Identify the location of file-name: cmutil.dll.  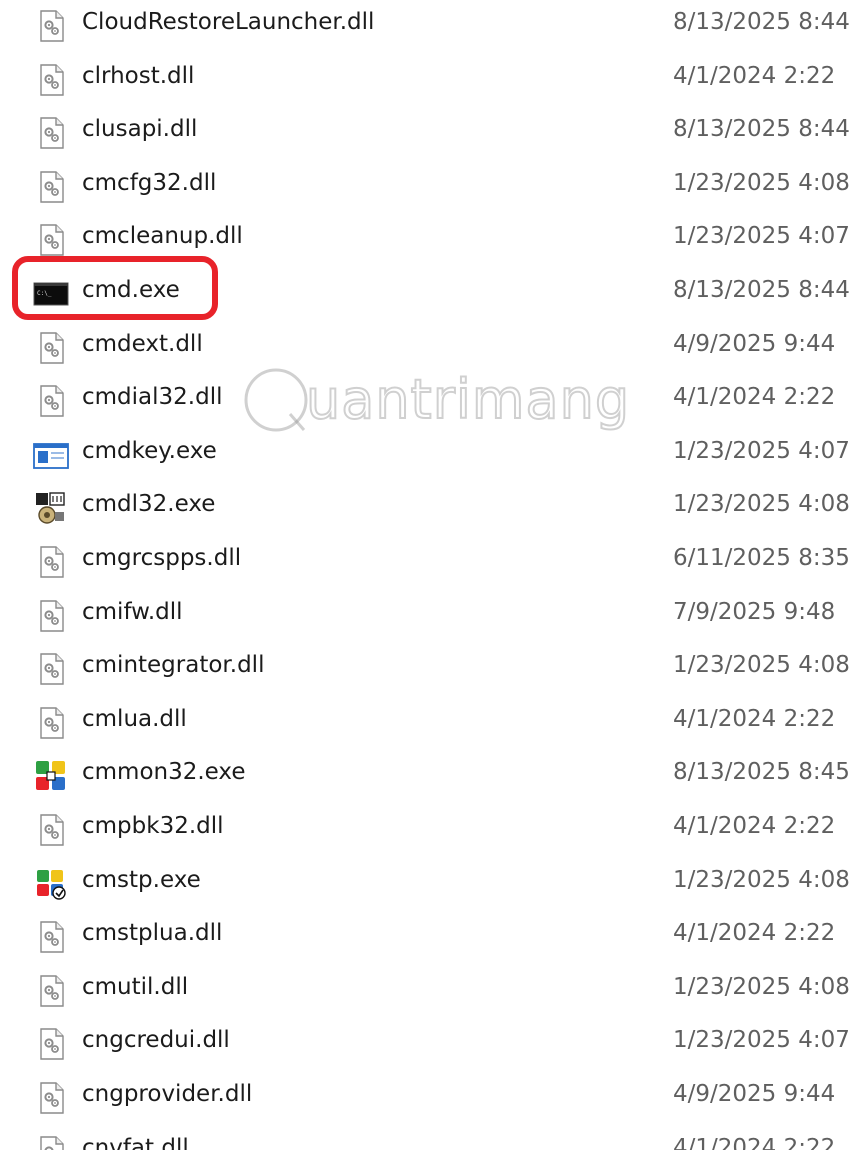
(135, 987).